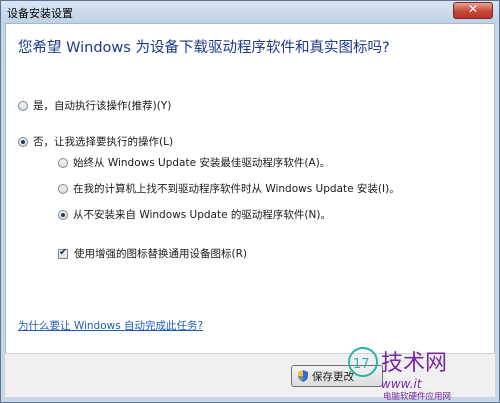  Describe the element at coordinates (110, 325) in the screenshot. I see `help-link: 为什么要让 Windows 自动完成此任务?` at that location.